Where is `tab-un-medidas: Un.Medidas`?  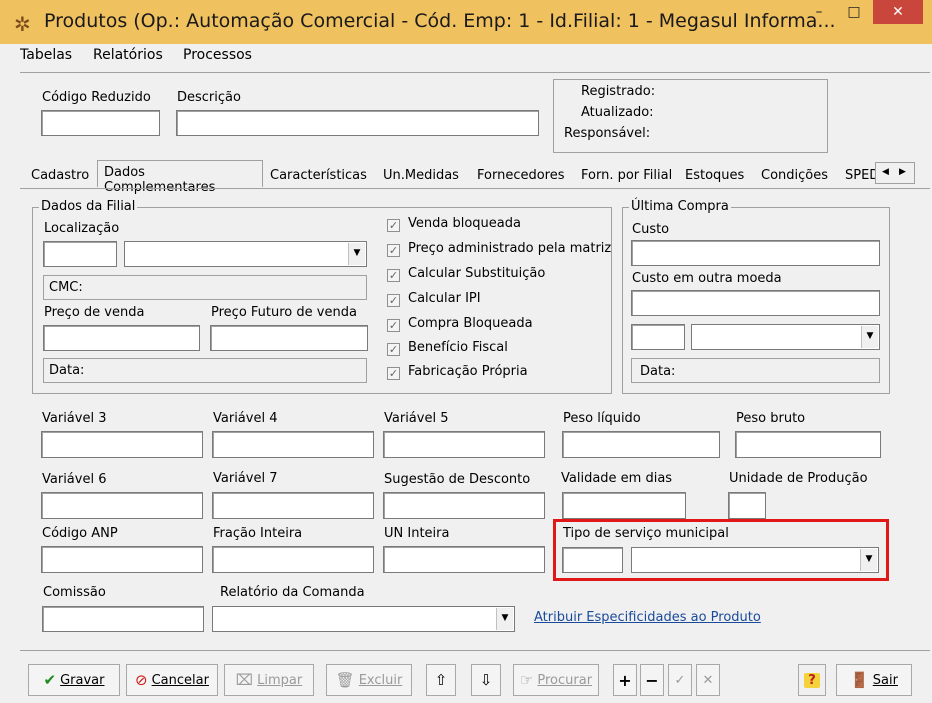 tab-un-medidas: Un.Medidas is located at coordinates (421, 175).